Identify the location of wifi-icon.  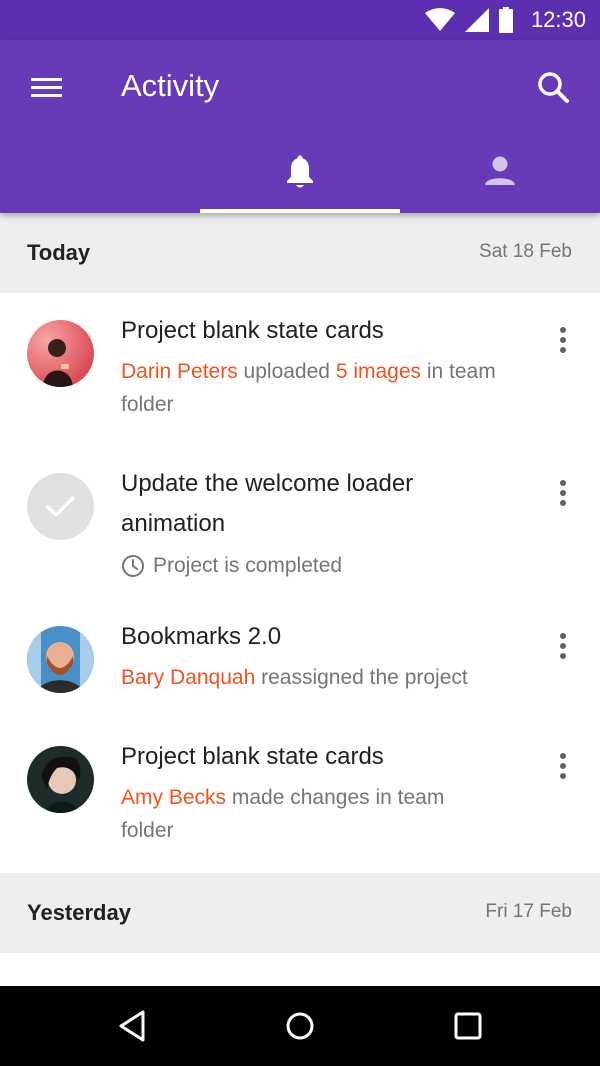
(439, 19).